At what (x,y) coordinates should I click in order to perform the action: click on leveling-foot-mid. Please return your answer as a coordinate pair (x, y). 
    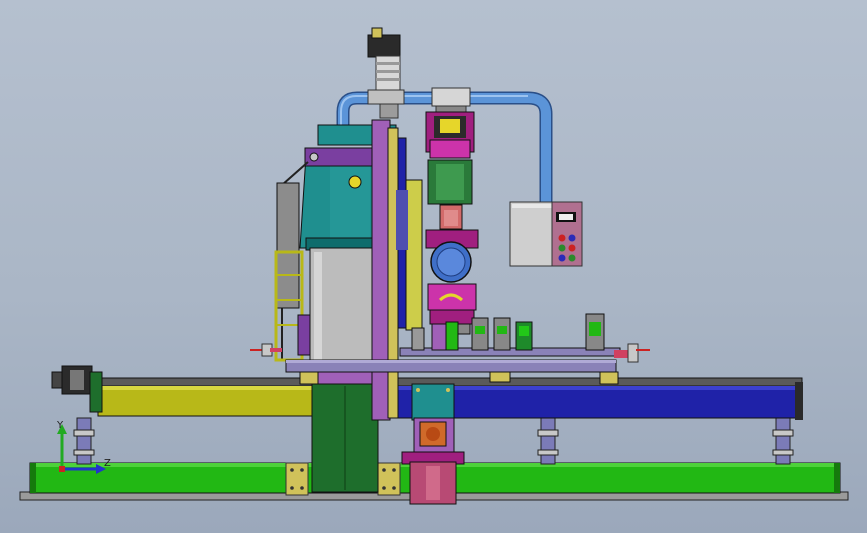
    Looking at the image, I should click on (548, 441).